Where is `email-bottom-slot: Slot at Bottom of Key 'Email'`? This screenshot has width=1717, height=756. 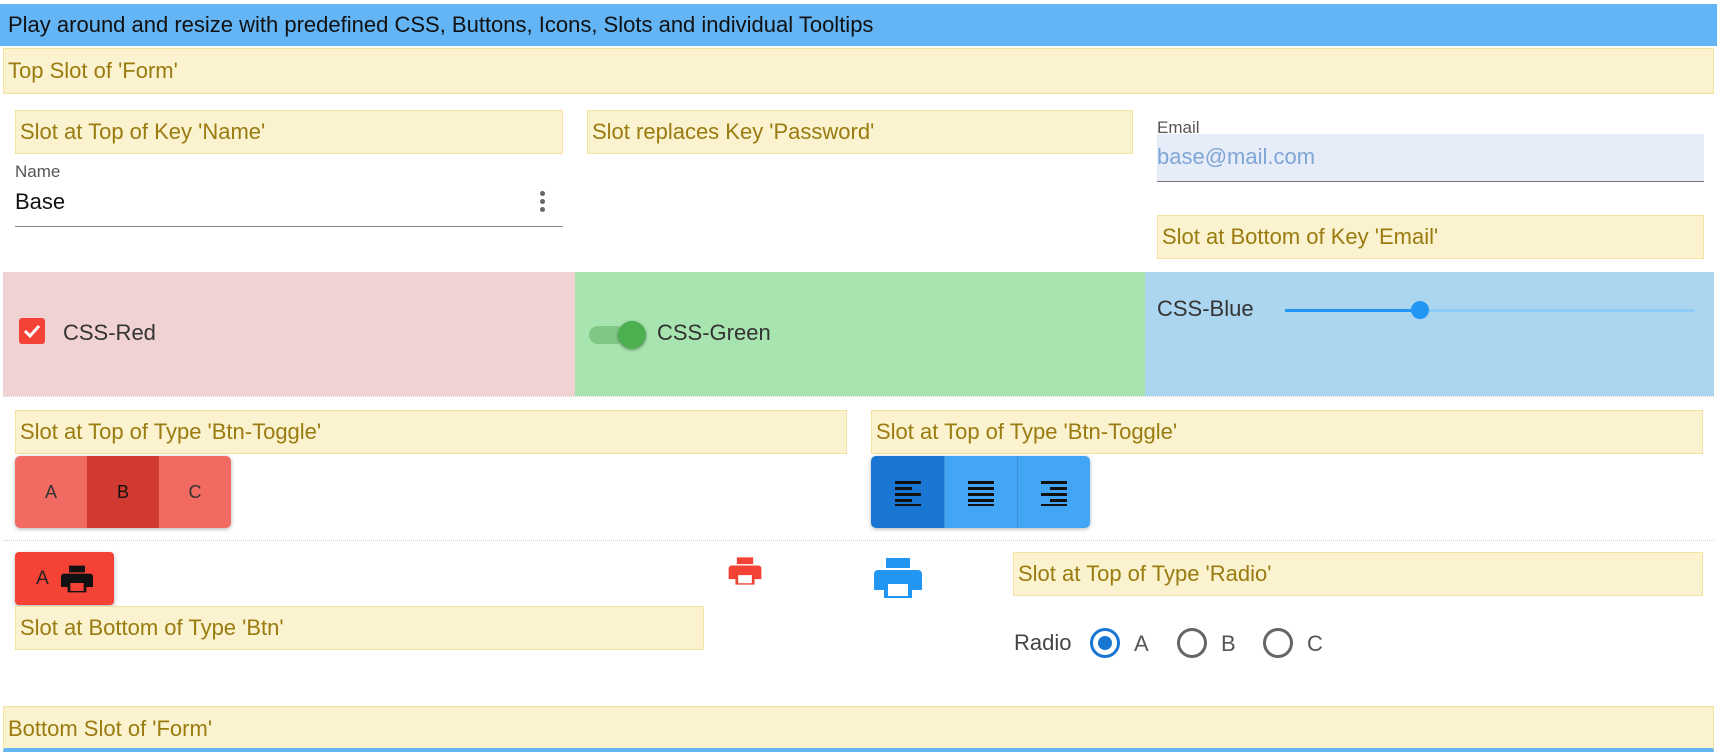
email-bottom-slot: Slot at Bottom of Key 'Email' is located at coordinates (1430, 237).